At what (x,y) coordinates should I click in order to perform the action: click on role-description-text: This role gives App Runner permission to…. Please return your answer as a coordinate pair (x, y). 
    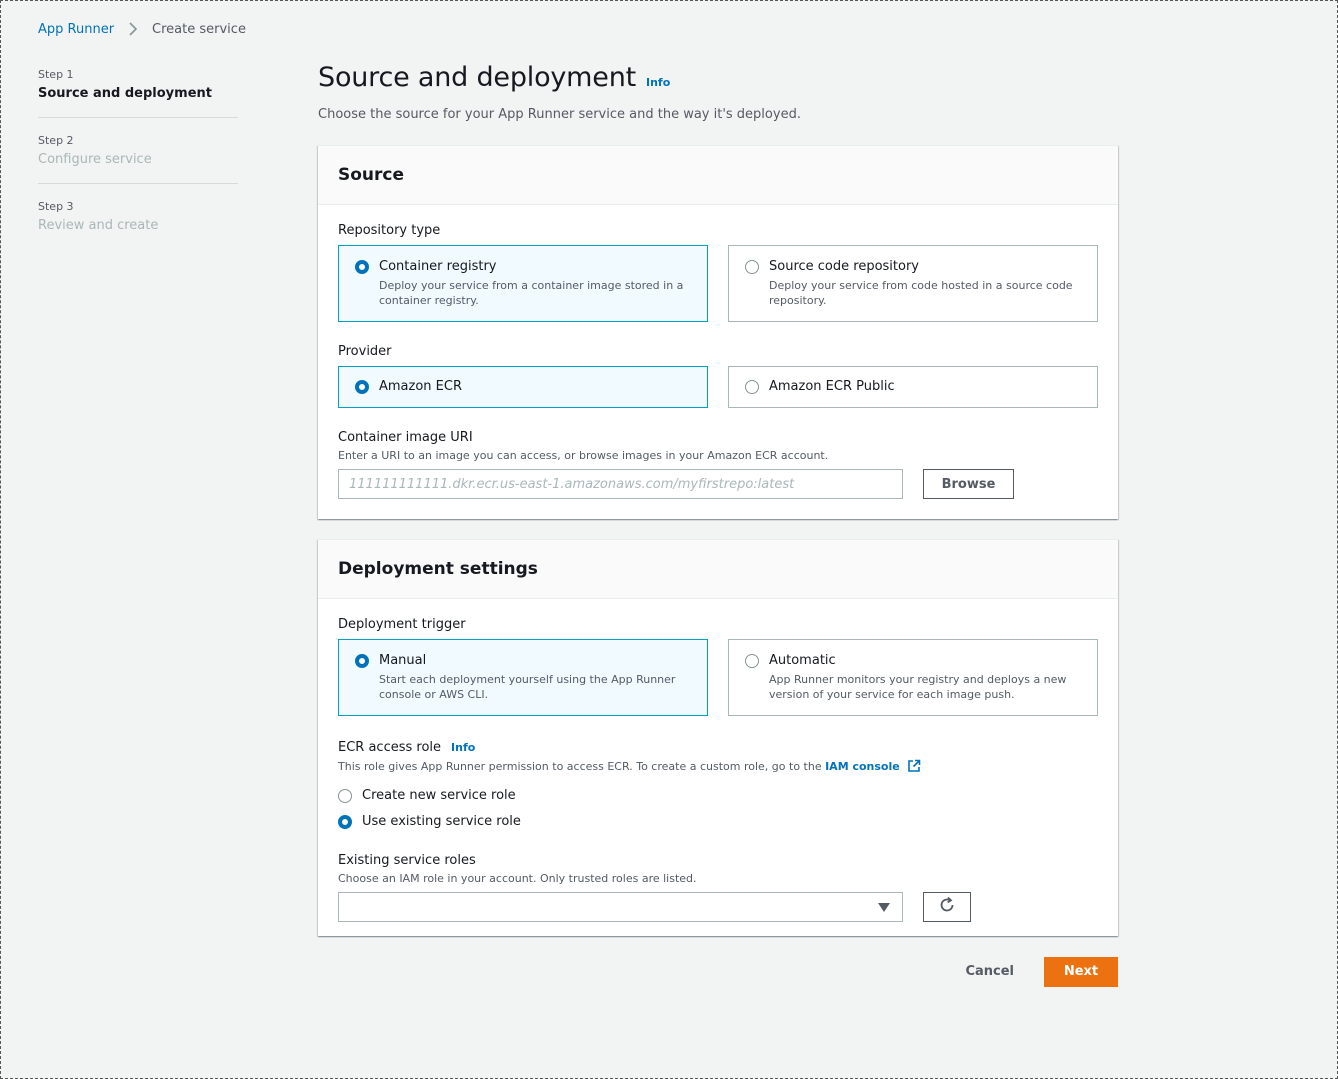
    Looking at the image, I should click on (580, 766).